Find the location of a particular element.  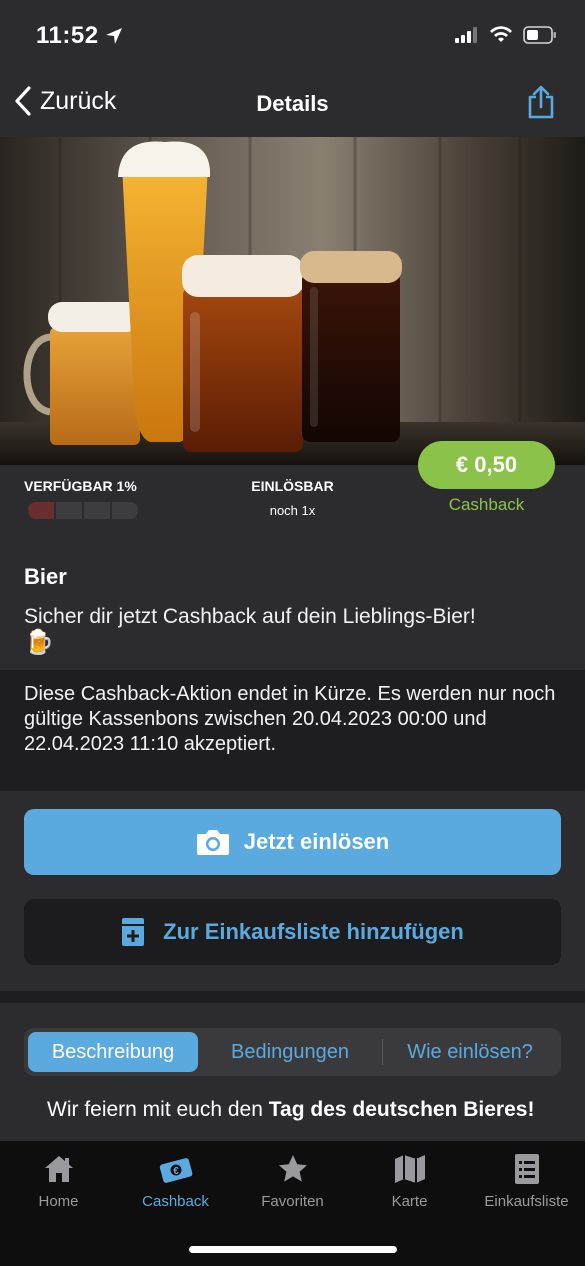

cashback-price-badge: € 0,50 is located at coordinates (486, 465).